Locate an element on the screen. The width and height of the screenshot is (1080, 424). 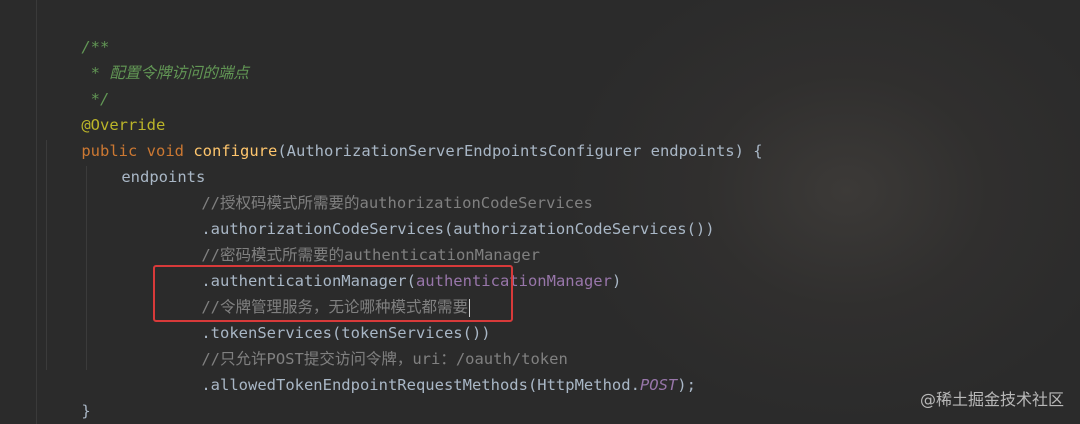
call-authmgr-suffix: ) is located at coordinates (616, 281).